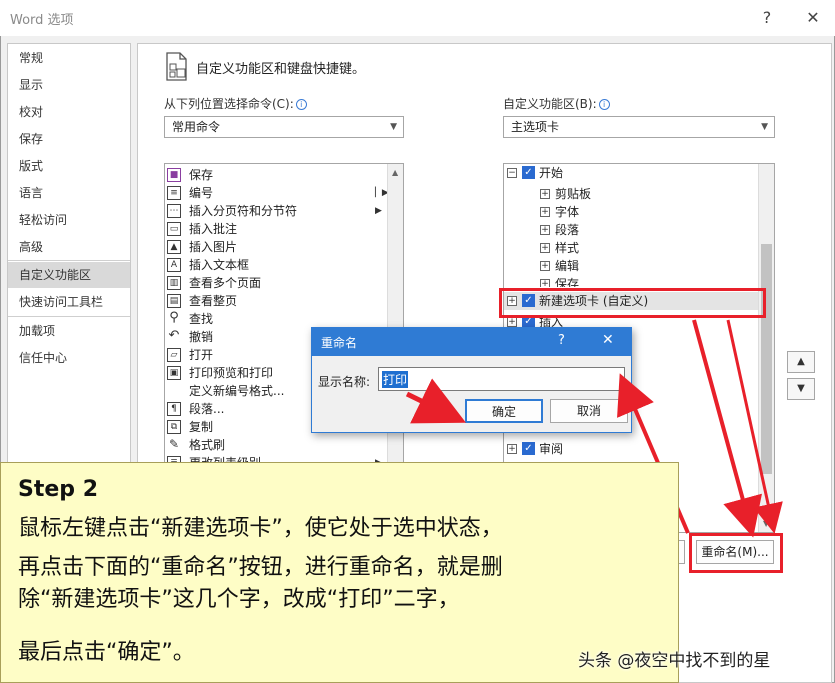  I want to click on note-line: 除“新建选项卡”这几个字，改成“打印”二字，, so click(239, 599).